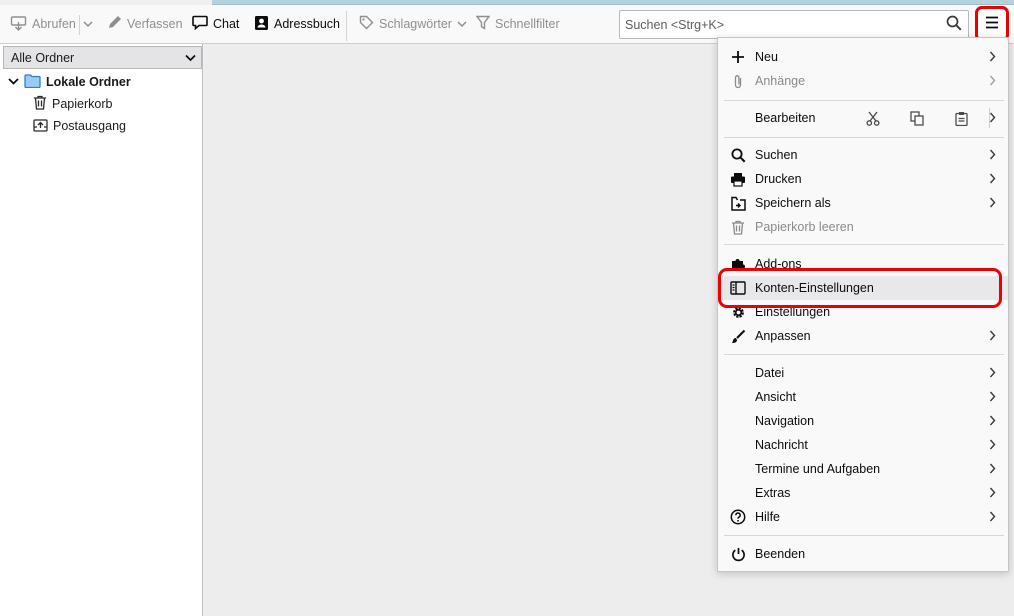  I want to click on power-icon, so click(738, 554).